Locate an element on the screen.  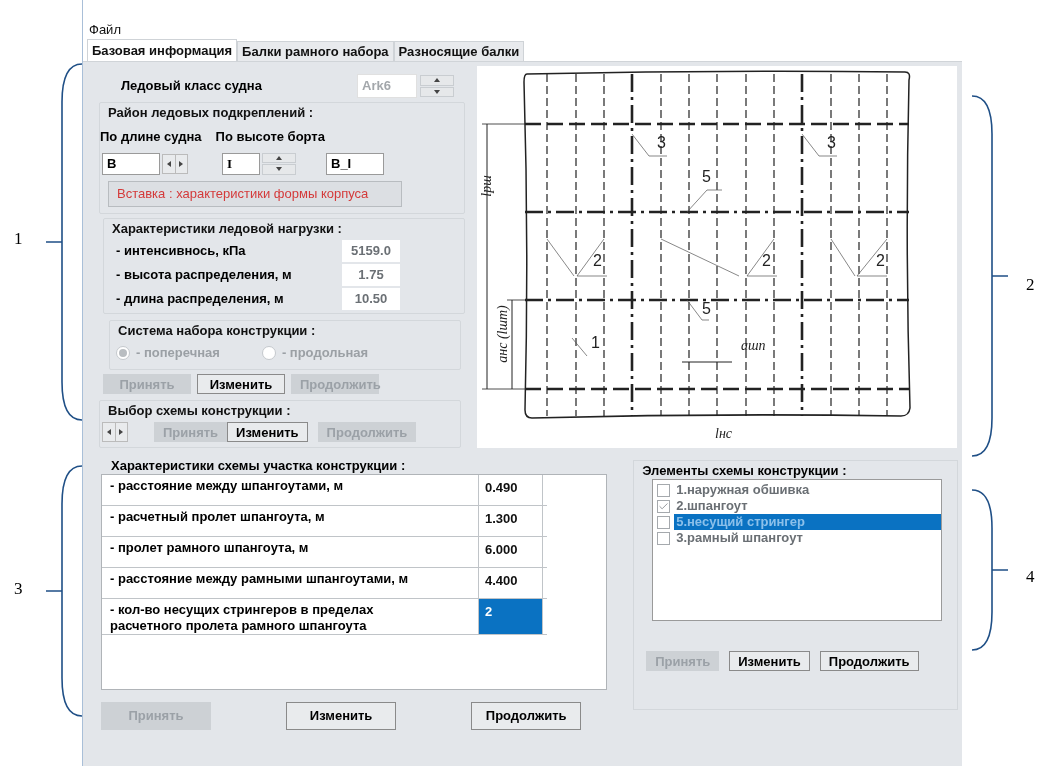
load-label: - высота распределения, м is located at coordinates (204, 274).